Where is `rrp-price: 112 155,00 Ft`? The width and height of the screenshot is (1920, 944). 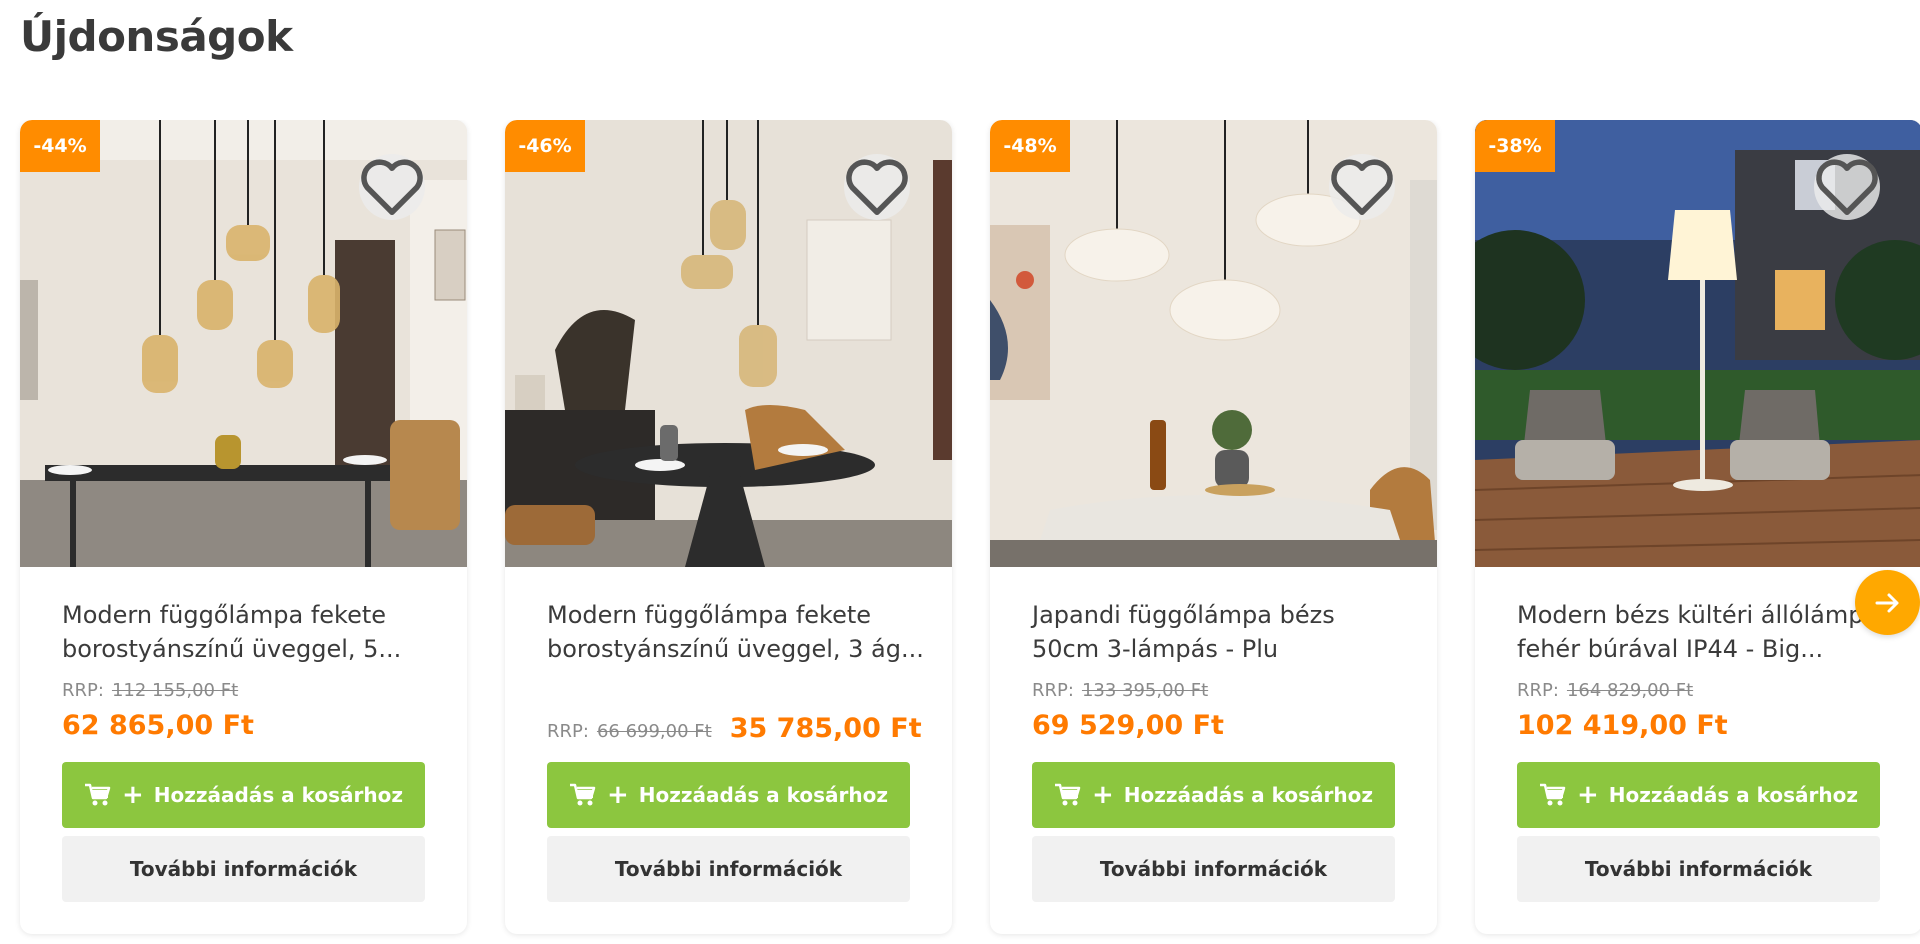
rrp-price: 112 155,00 Ft is located at coordinates (175, 690).